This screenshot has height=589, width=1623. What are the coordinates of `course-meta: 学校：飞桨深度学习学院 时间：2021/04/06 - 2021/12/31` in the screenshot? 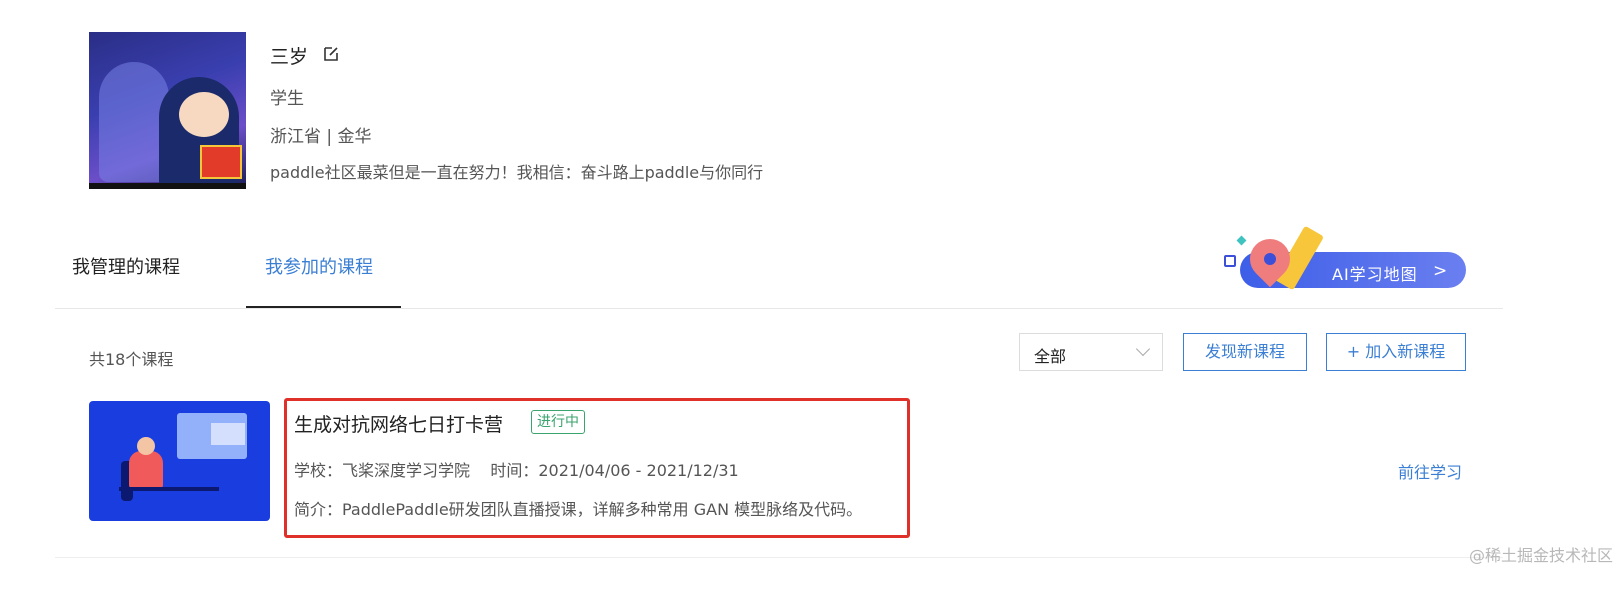 It's located at (516, 470).